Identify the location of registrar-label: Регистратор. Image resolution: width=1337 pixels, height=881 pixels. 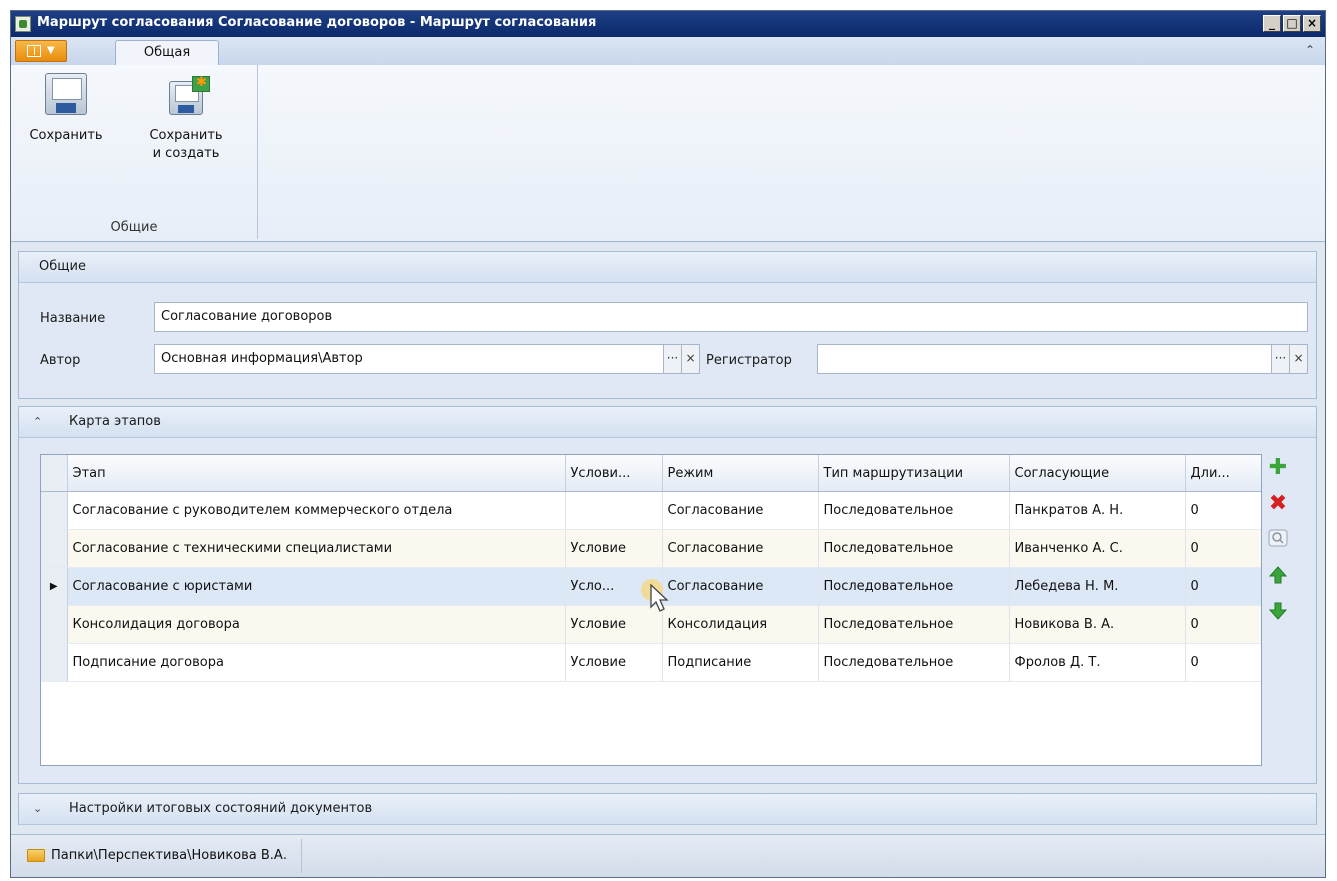
(749, 360).